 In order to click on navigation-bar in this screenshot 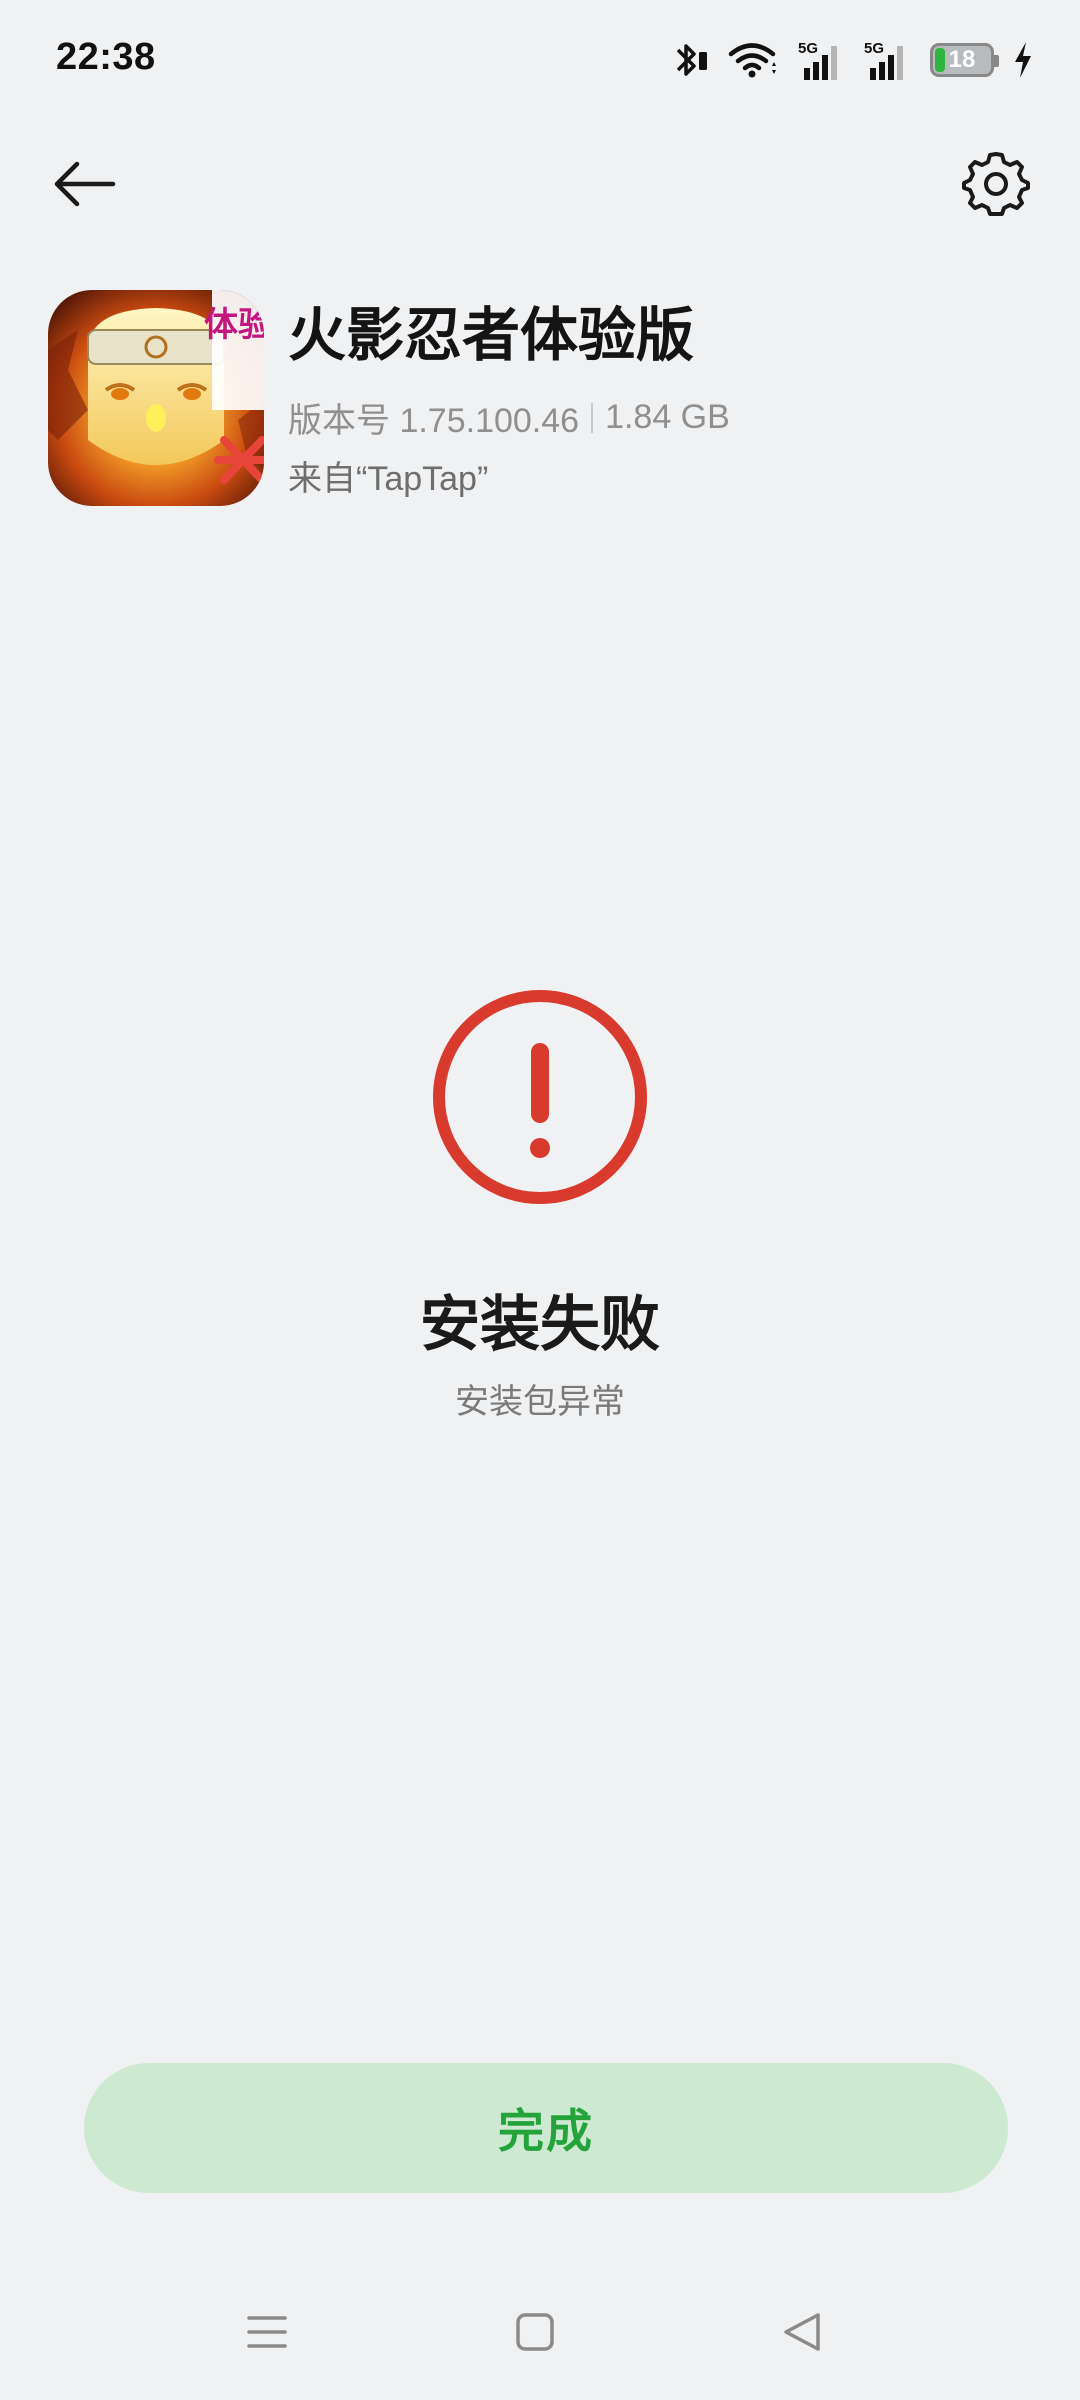, I will do `click(540, 2335)`.